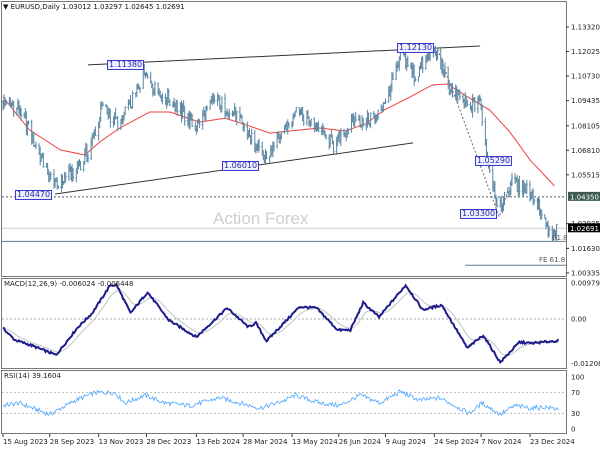 The image size is (600, 450). What do you see at coordinates (416, 48) in the screenshot?
I see `price-label-high-2: 1.12130` at bounding box center [416, 48].